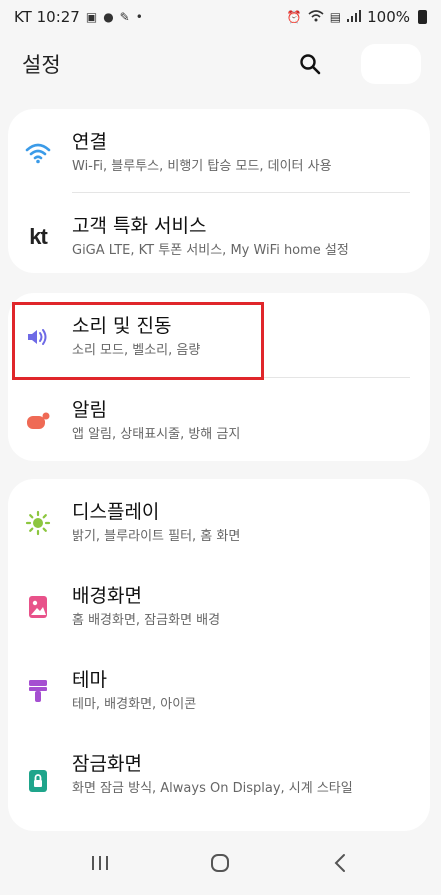 Image resolution: width=441 pixels, height=895 pixels. What do you see at coordinates (139, 226) in the screenshot?
I see `item-title: 고객 특화 서비스` at bounding box center [139, 226].